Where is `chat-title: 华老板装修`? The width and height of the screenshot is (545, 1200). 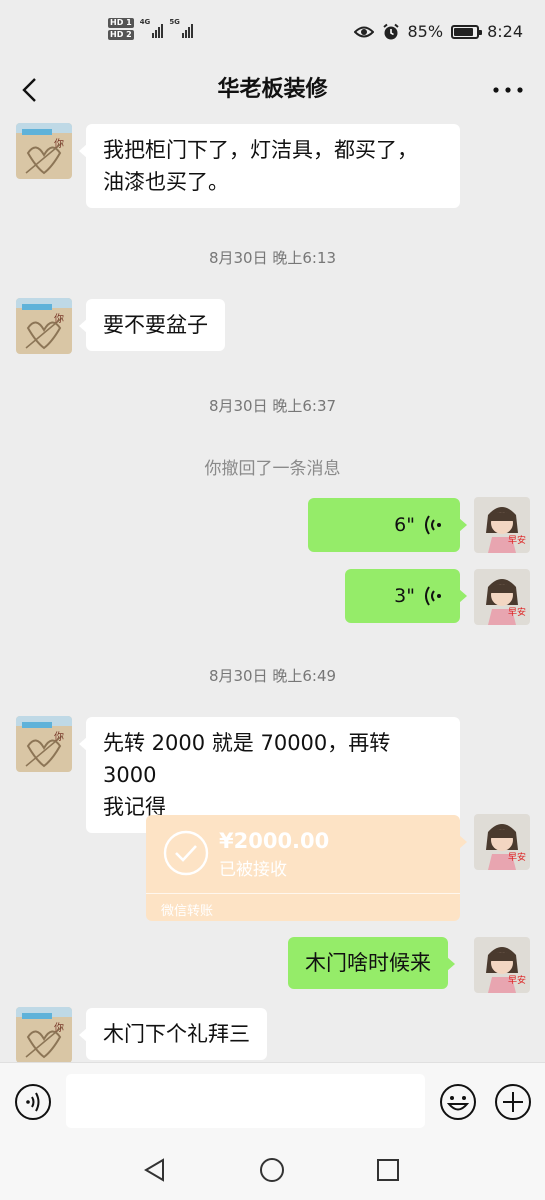
chat-title: 华老板装修 is located at coordinates (272, 89).